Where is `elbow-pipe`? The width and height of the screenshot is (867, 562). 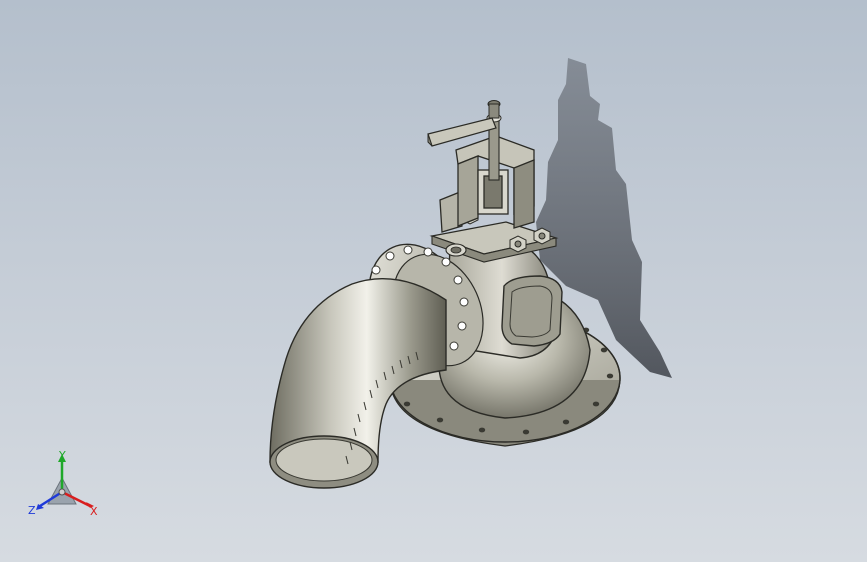 elbow-pipe is located at coordinates (358, 370).